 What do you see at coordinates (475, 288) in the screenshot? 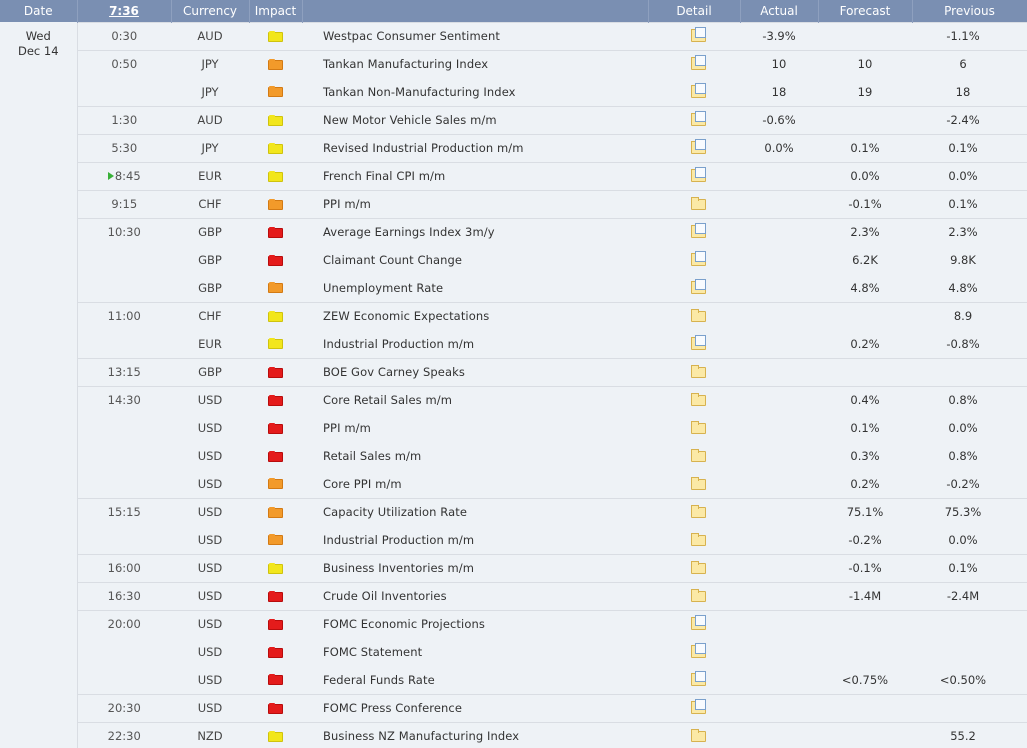
I see `event-title: Unemployment Rate` at bounding box center [475, 288].